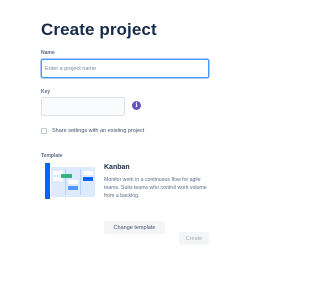 The image size is (320, 300). I want to click on name-input, so click(125, 68).